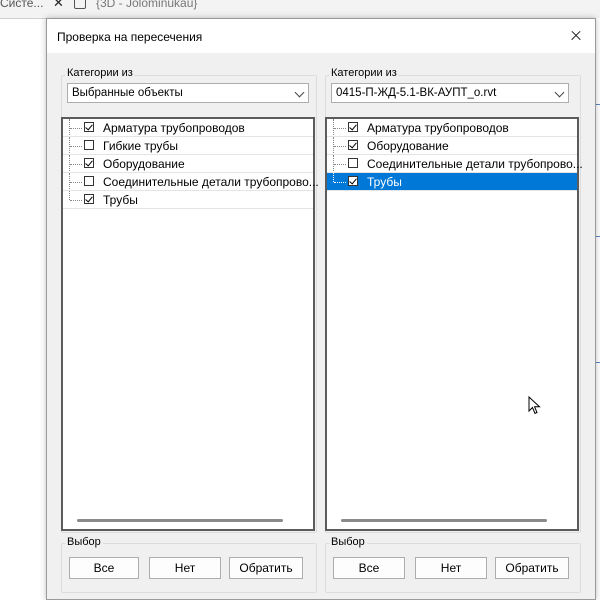  Describe the element at coordinates (146, 5) in the screenshot. I see `background-tab2-title: {3D - Jolominukau}` at that location.